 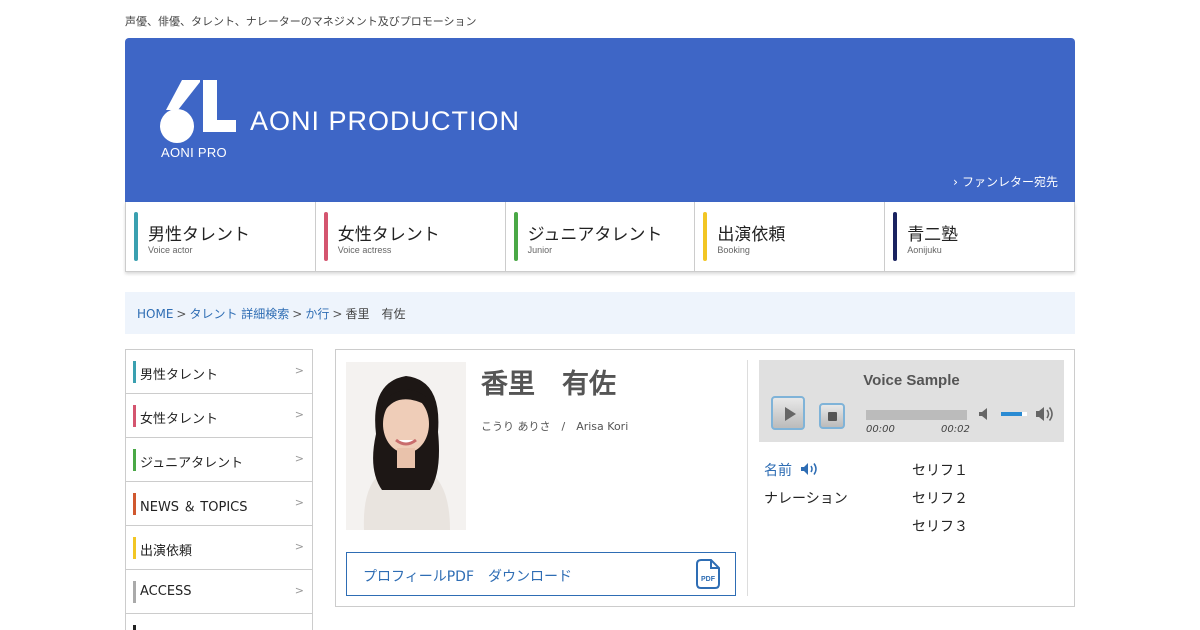 What do you see at coordinates (916, 415) in the screenshot?
I see `seek-bar` at bounding box center [916, 415].